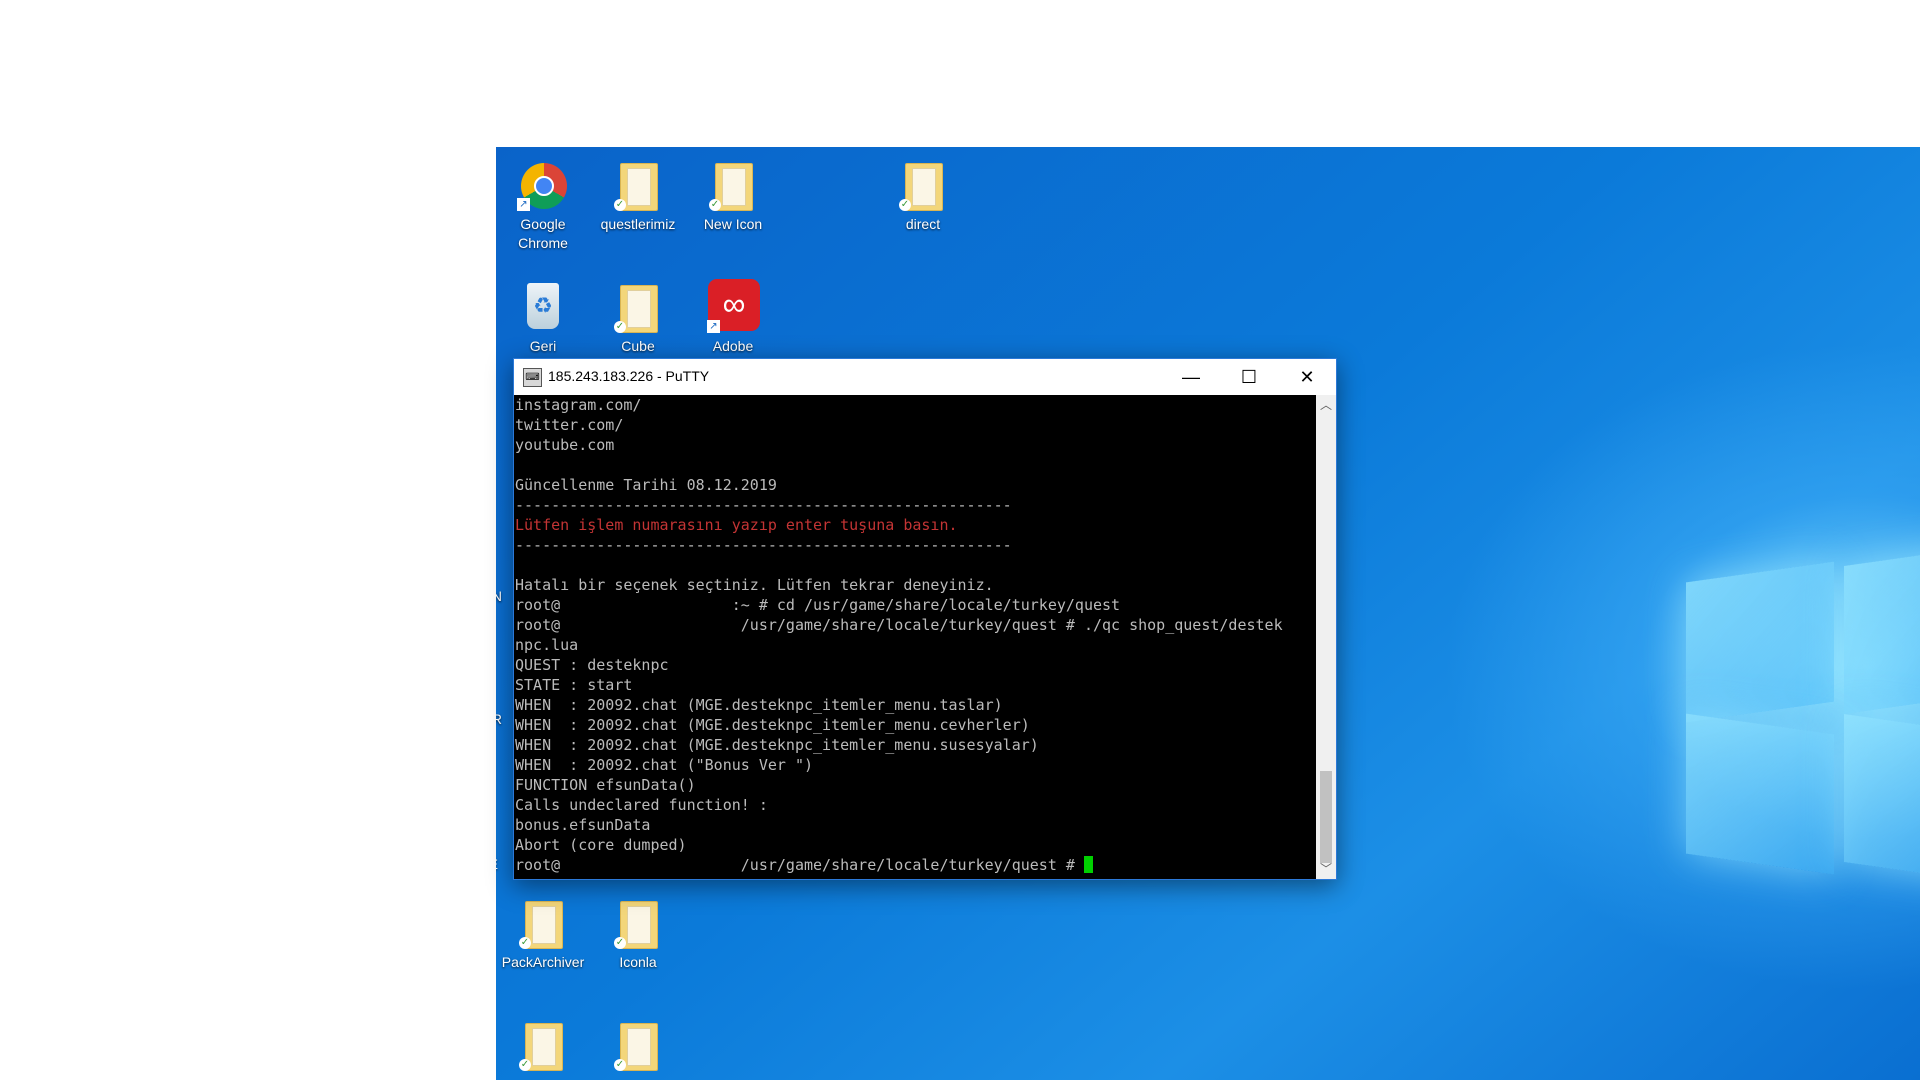  What do you see at coordinates (497, 864) in the screenshot?
I see `partial-icon-label: E` at bounding box center [497, 864].